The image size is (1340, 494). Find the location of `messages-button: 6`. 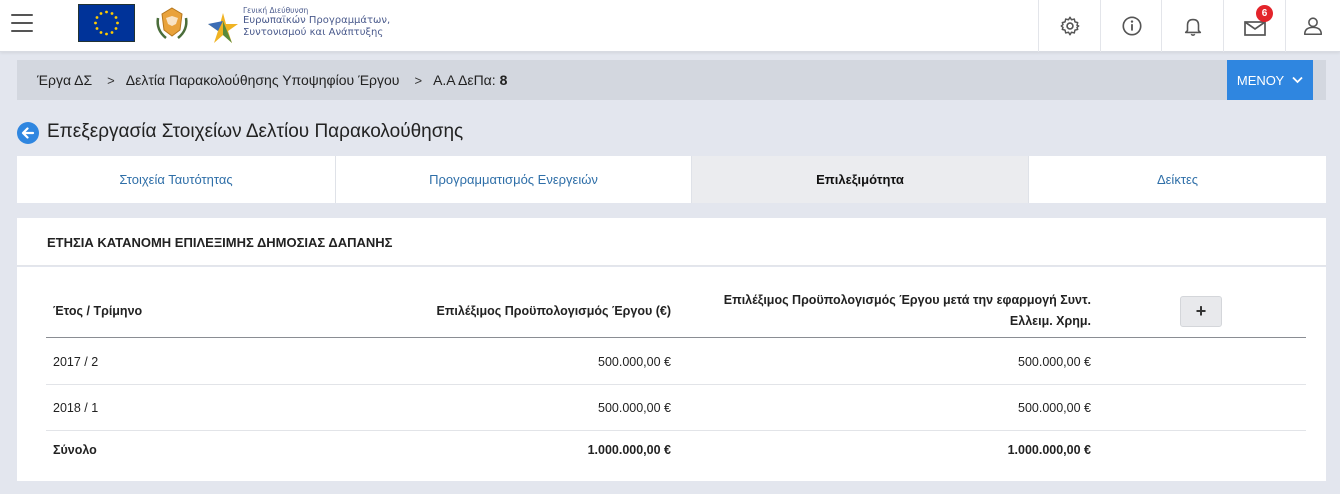

messages-button: 6 is located at coordinates (1254, 26).